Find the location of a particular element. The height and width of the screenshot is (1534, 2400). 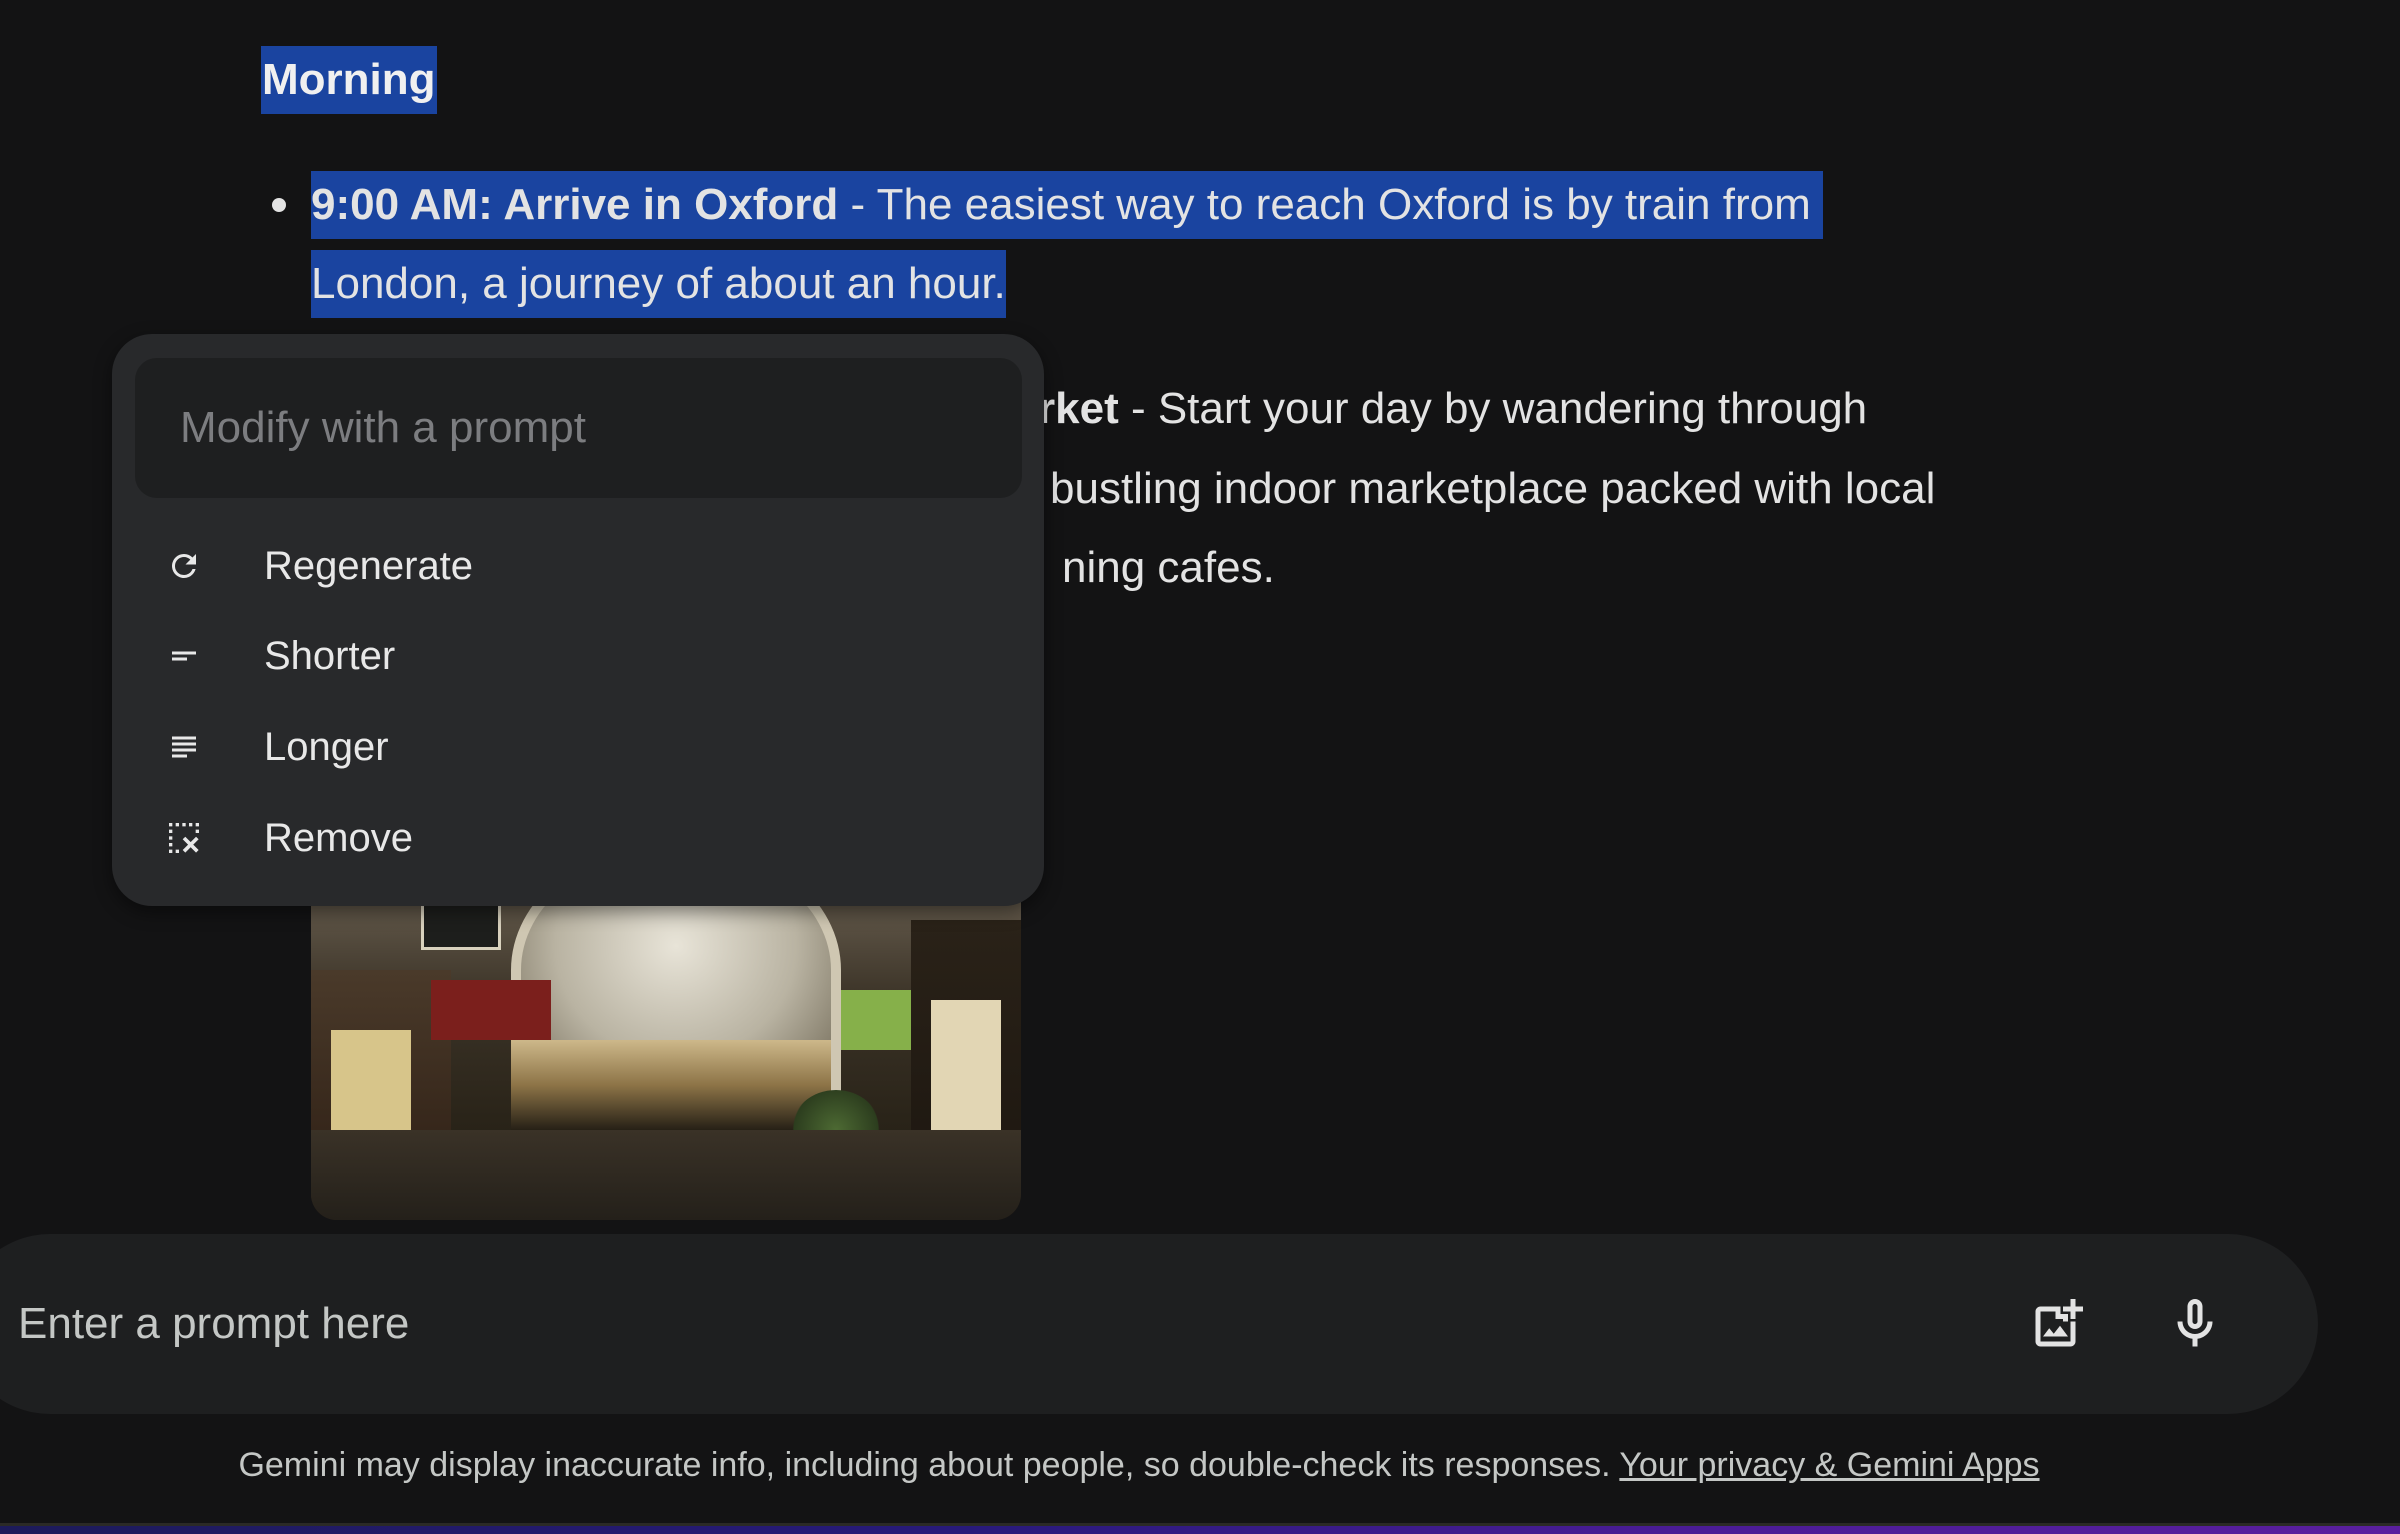

menu-item-regenerate: Regenerate is located at coordinates (578, 566).